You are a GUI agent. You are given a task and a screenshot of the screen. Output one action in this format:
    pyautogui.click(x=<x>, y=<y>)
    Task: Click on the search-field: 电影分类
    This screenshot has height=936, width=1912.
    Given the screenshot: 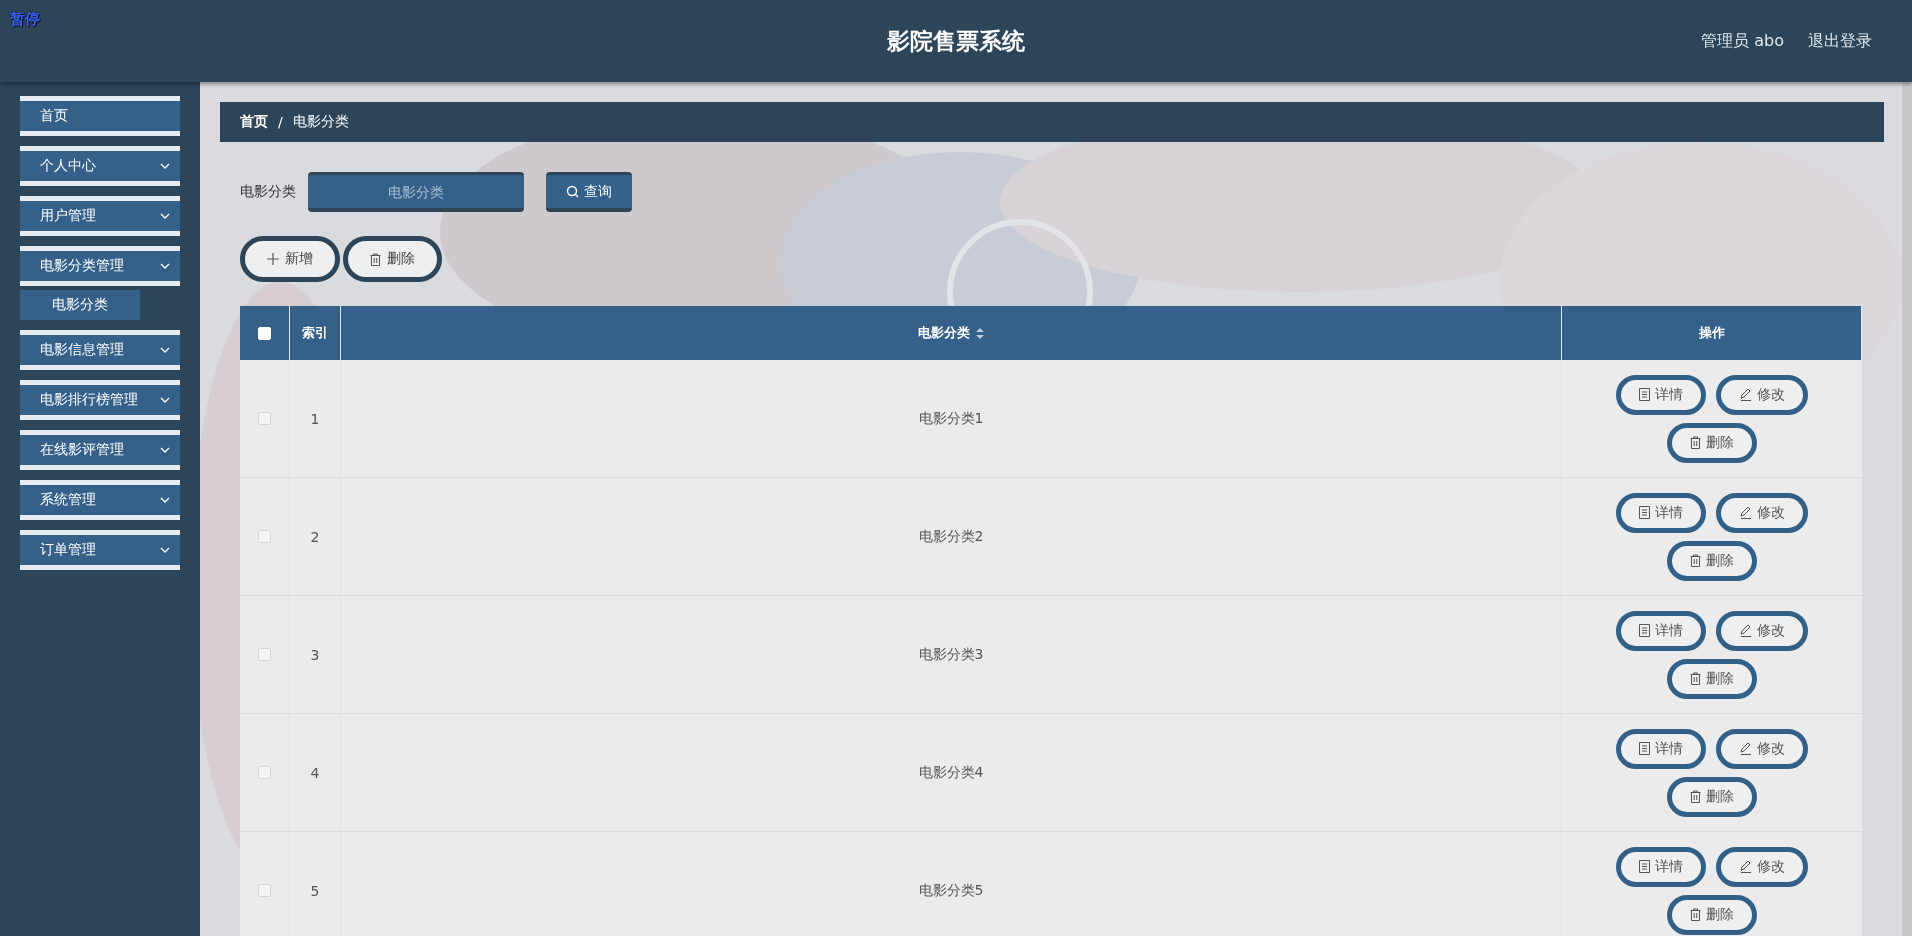 What is the action you would take?
    pyautogui.click(x=416, y=192)
    